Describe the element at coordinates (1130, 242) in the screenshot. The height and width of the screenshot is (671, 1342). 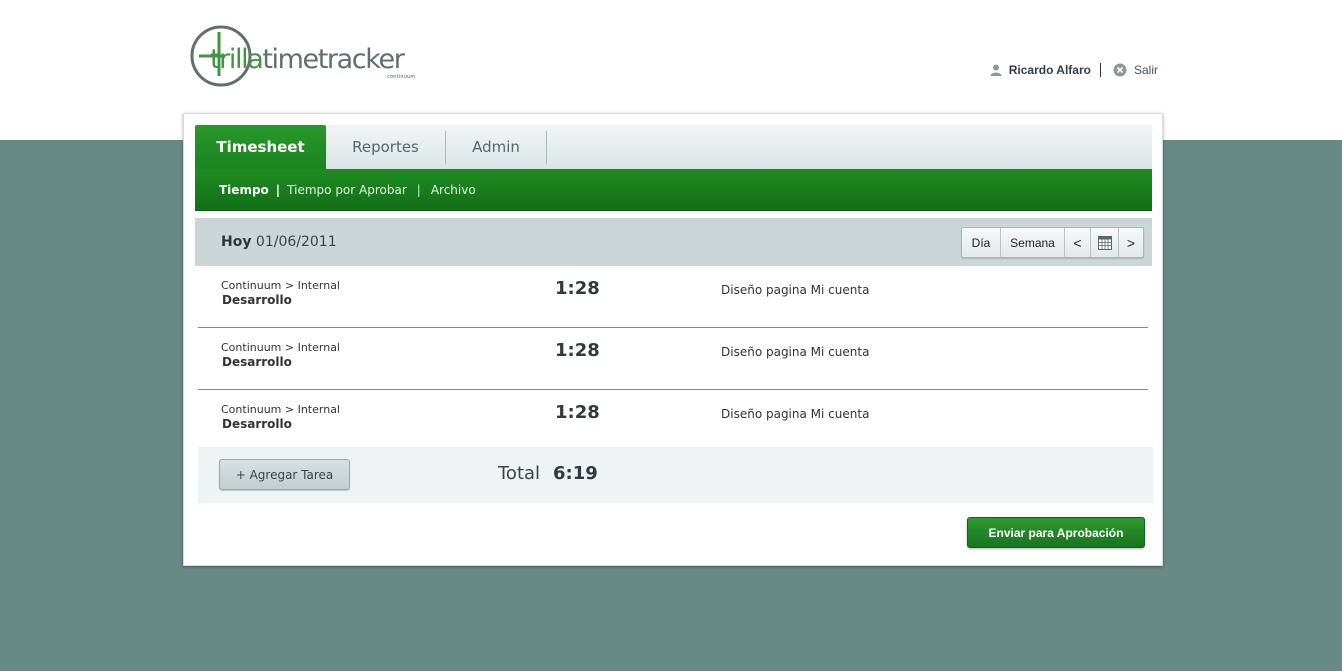
I see `next-button: >` at that location.